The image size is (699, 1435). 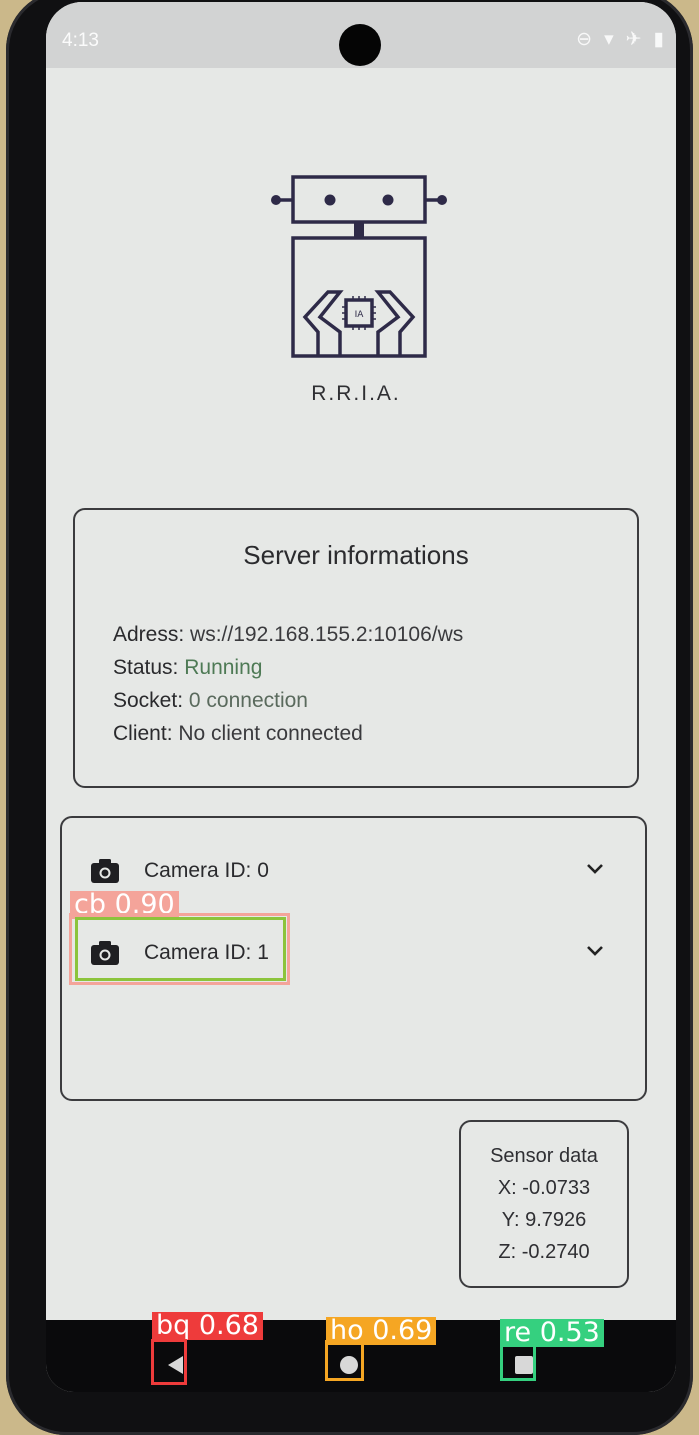 What do you see at coordinates (544, 1252) in the screenshot?
I see `sensor-z: Z: -0.2740` at bounding box center [544, 1252].